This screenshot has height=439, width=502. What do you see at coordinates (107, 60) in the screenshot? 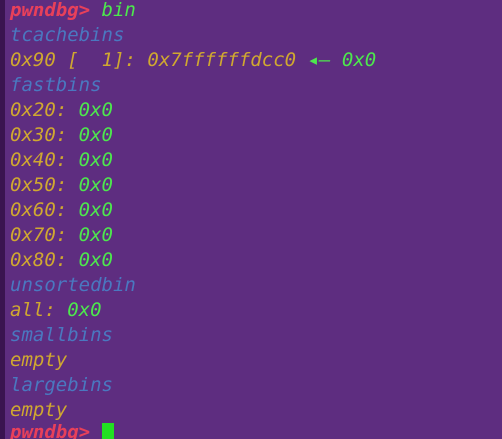
I see `tcache-count: 1` at bounding box center [107, 60].